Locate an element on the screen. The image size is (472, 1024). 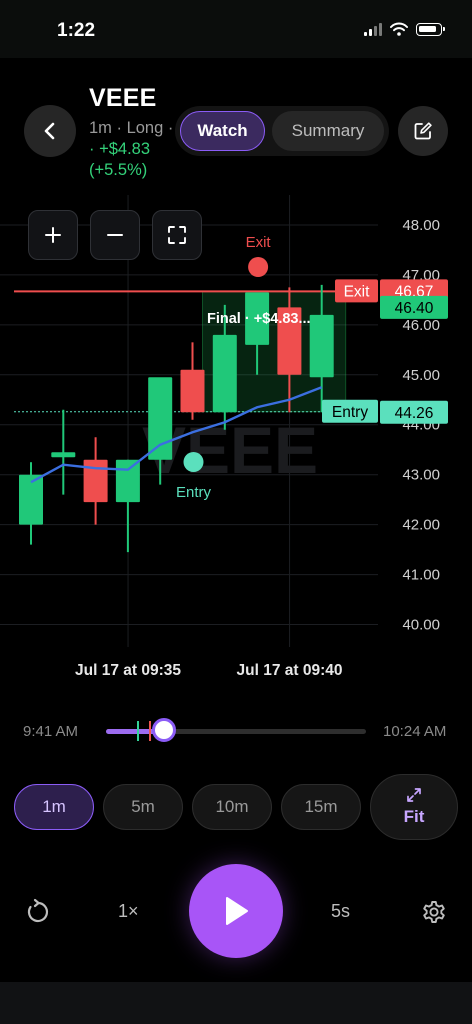
back-button is located at coordinates (50, 131).